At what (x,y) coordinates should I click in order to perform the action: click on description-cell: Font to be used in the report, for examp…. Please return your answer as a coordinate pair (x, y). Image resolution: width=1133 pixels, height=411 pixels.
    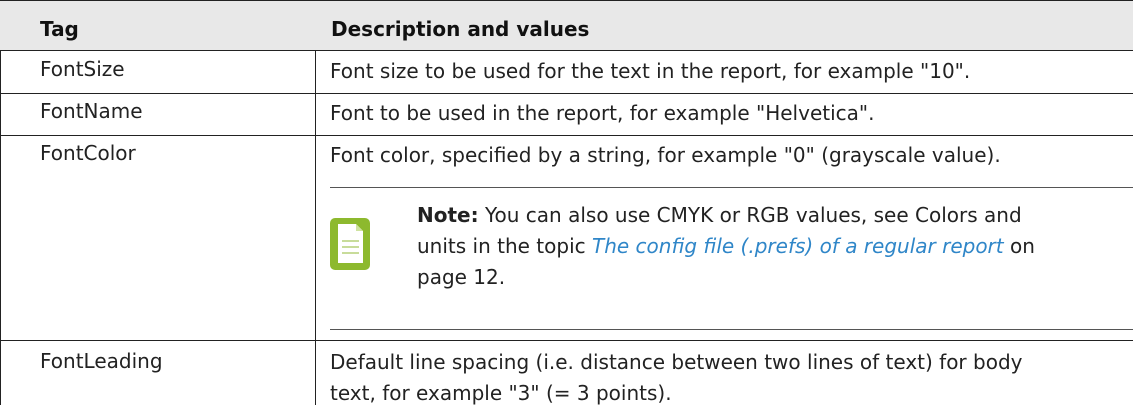
    Looking at the image, I should click on (602, 113).